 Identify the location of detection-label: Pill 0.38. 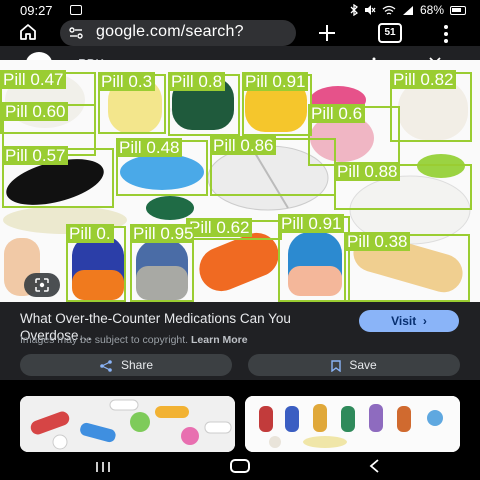
(377, 241).